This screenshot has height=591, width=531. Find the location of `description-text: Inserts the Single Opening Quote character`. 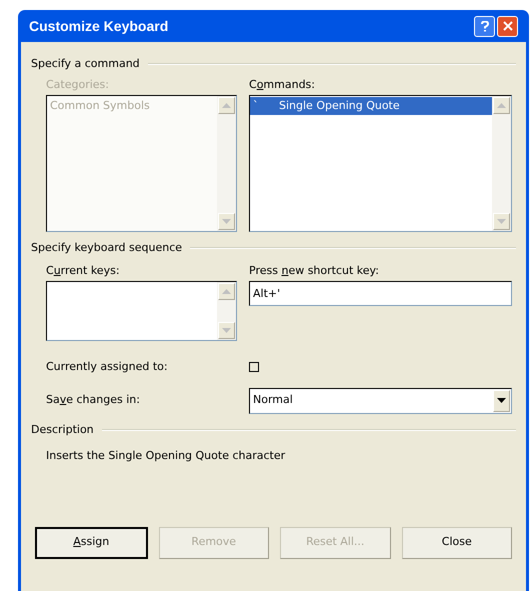

description-text: Inserts the Single Opening Quote character is located at coordinates (165, 456).